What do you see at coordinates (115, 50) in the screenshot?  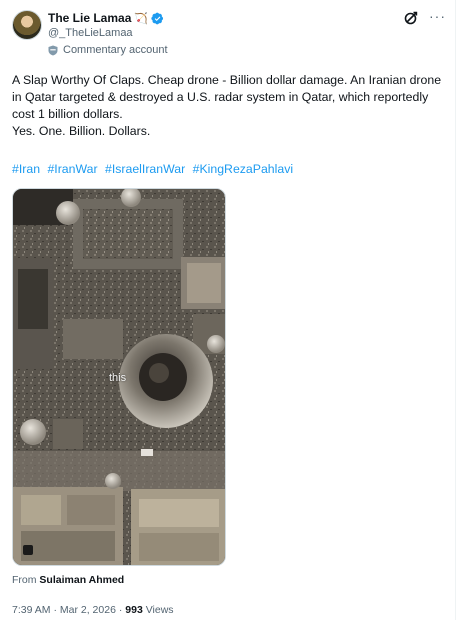 I see `account-label: Commentary account` at bounding box center [115, 50].